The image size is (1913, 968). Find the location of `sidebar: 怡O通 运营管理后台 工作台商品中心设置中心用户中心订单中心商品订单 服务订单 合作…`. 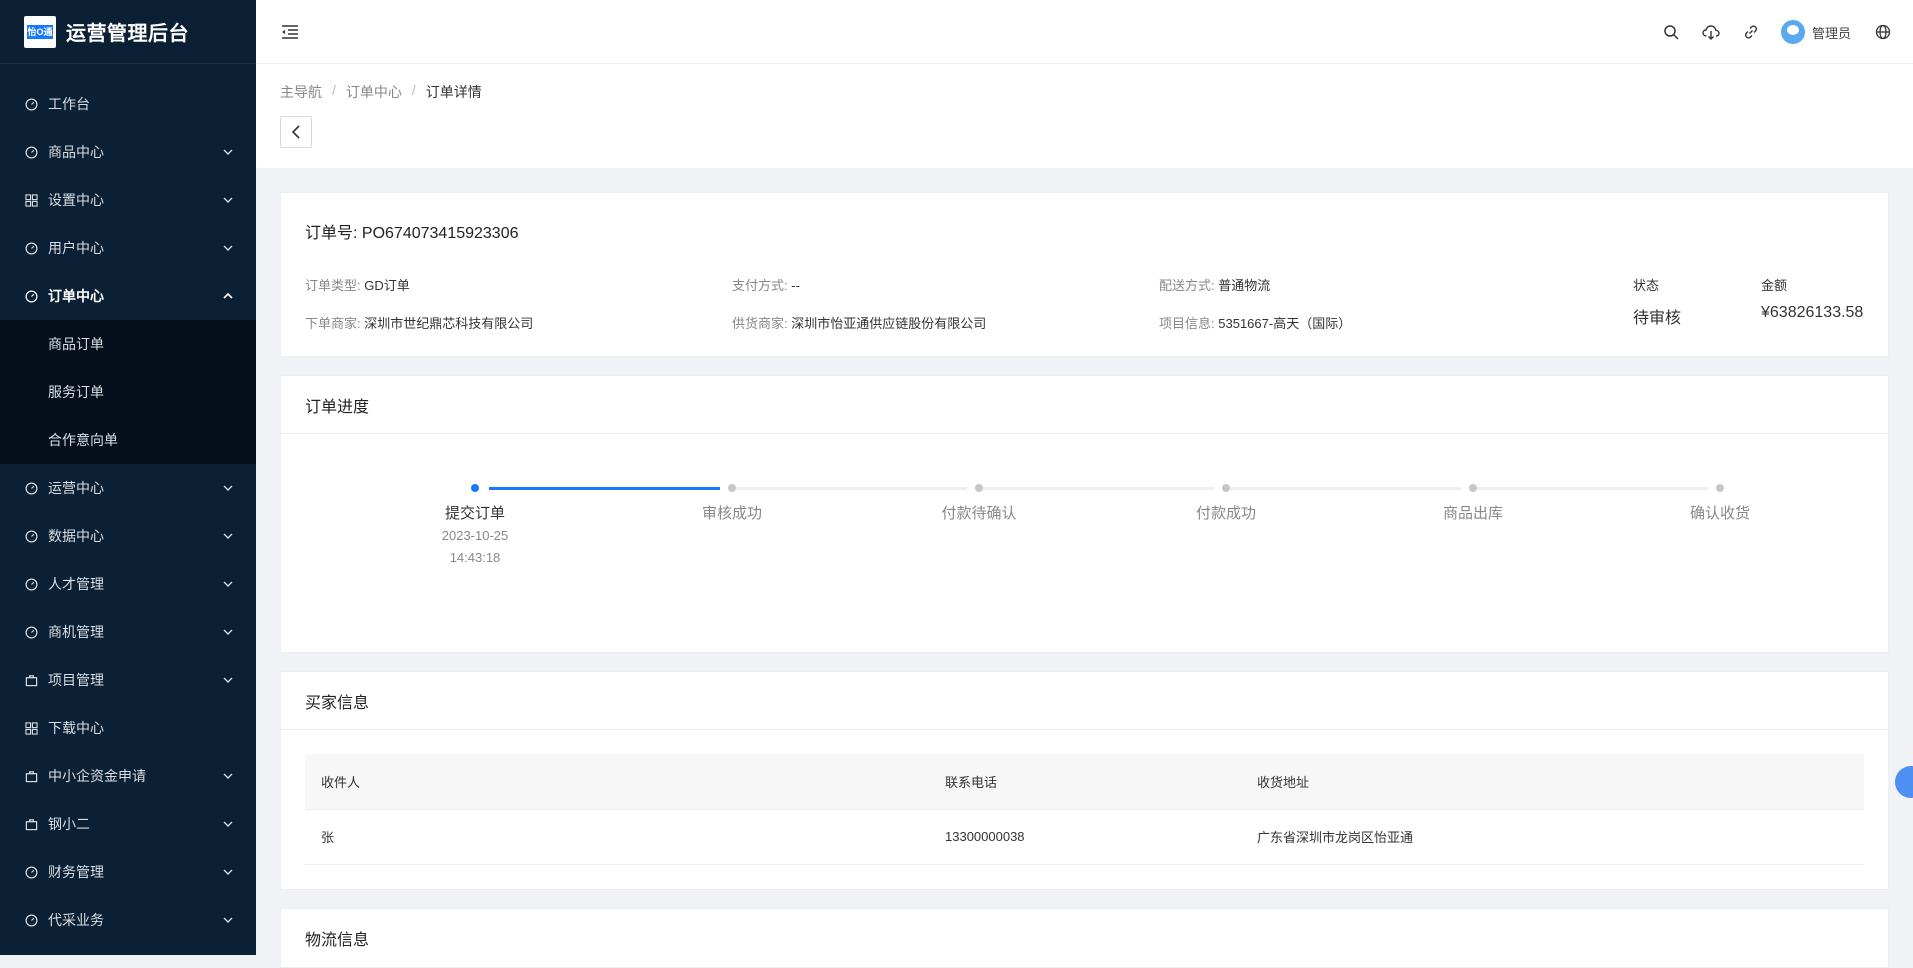

sidebar: 怡O通 运营管理后台 工作台商品中心设置中心用户中心订单中心商品订单 服务订单 合作… is located at coordinates (128, 477).